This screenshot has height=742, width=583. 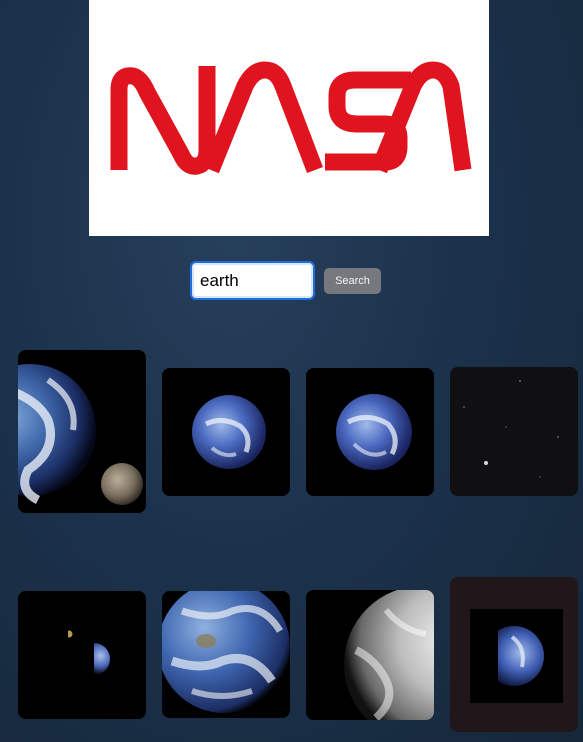 I want to click on earth-closeup-image, so click(x=226, y=654).